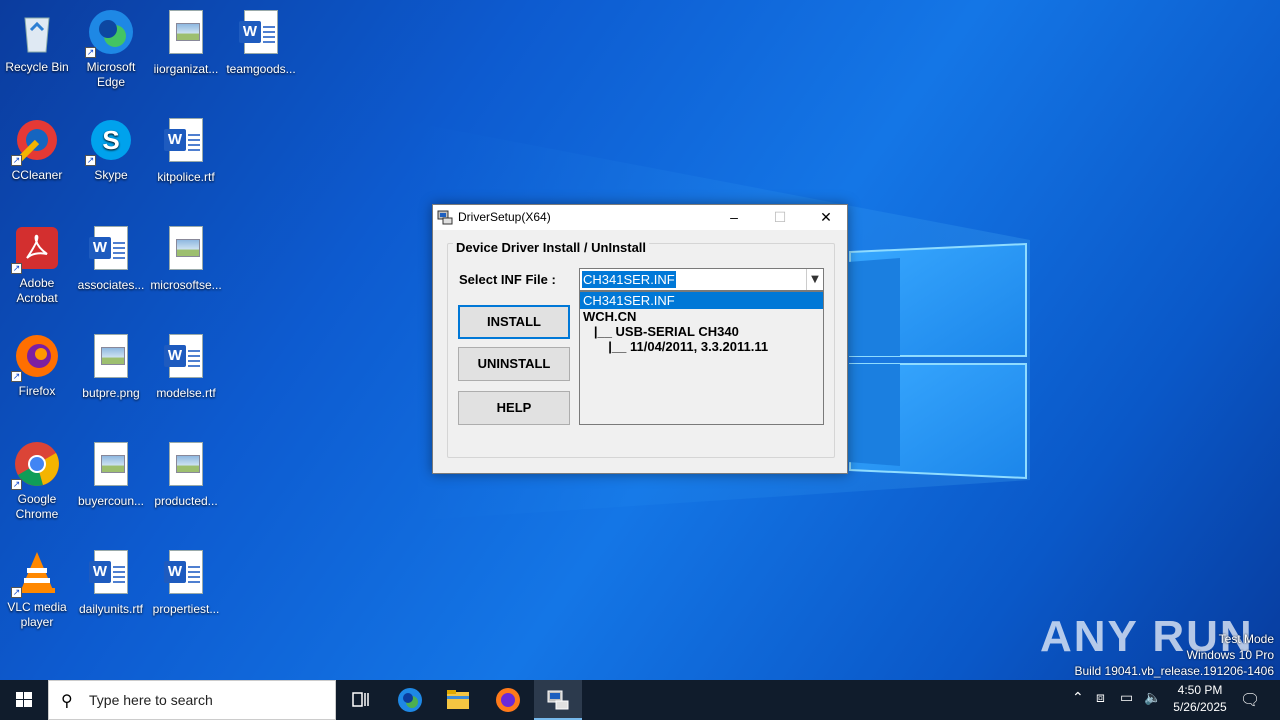 The width and height of the screenshot is (1280, 720). Describe the element at coordinates (1126, 698) in the screenshot. I see `ethernet-icon: ▭` at that location.